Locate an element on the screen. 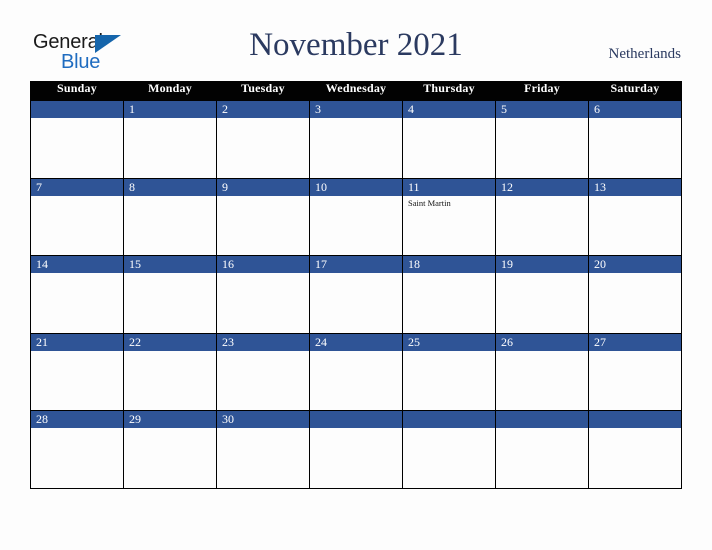  calendar-day-cell: 28 is located at coordinates (77, 449).